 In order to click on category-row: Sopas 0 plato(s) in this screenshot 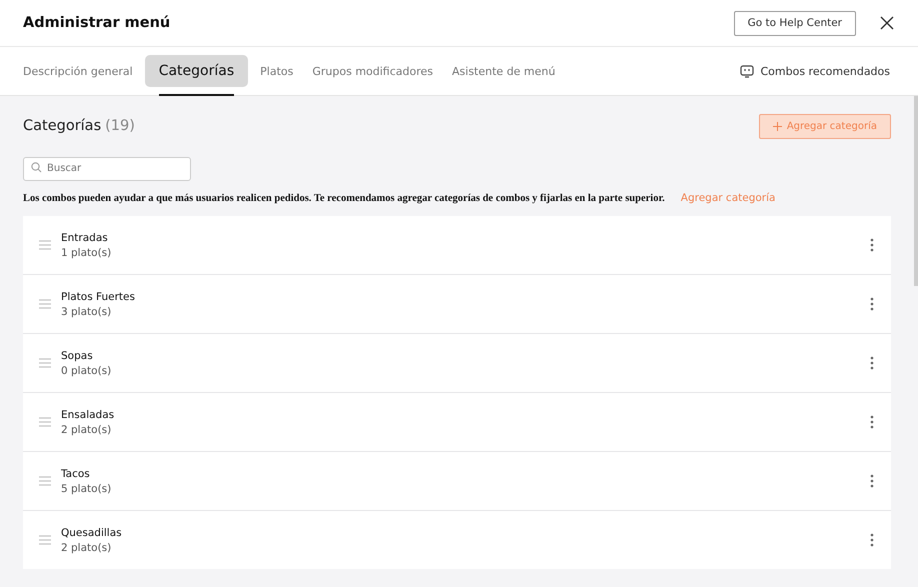, I will do `click(457, 363)`.